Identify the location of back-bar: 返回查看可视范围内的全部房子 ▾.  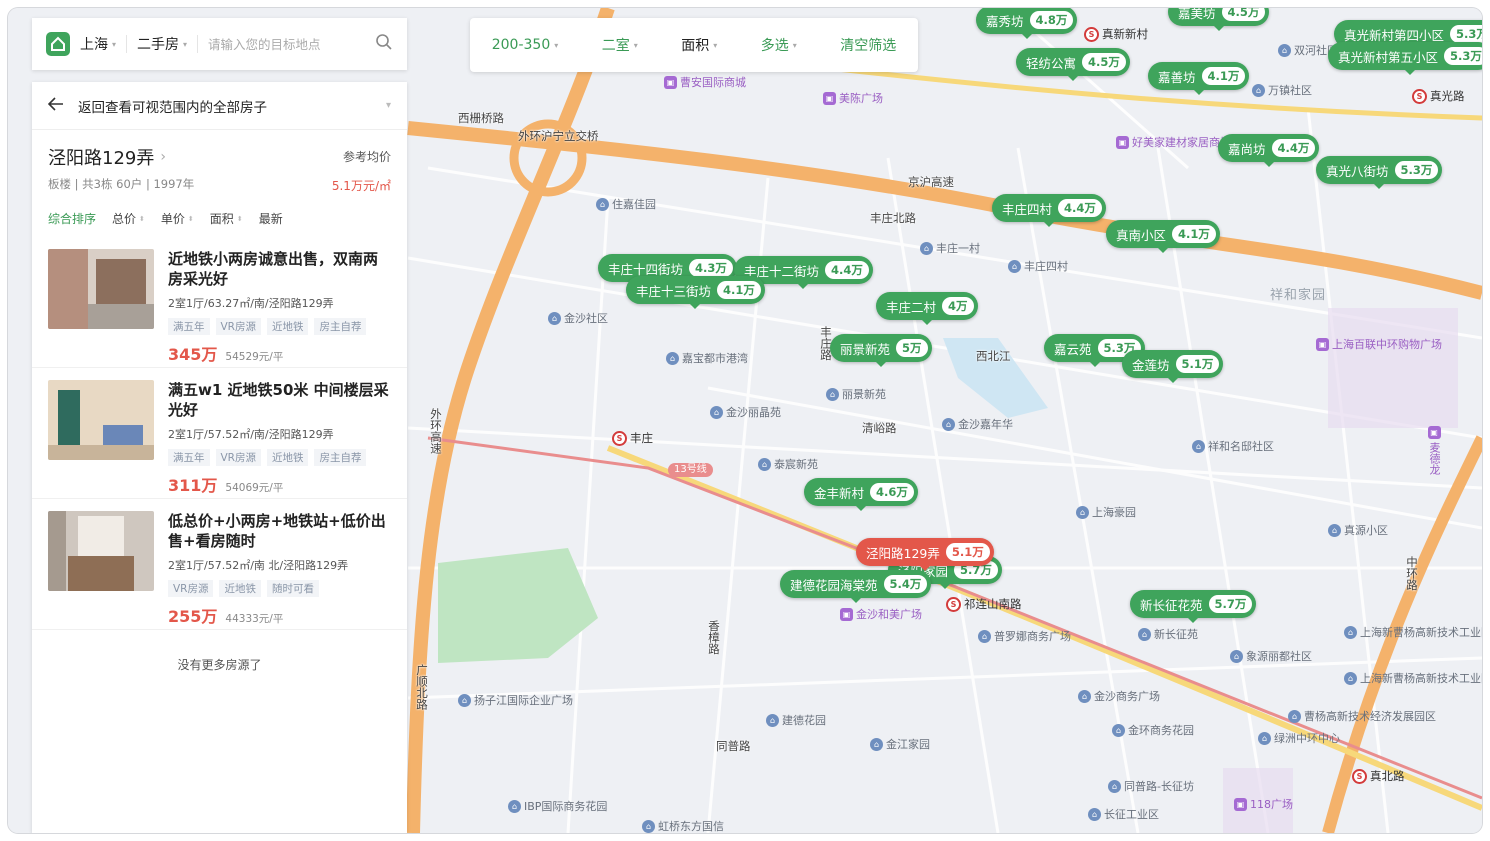
(219, 106).